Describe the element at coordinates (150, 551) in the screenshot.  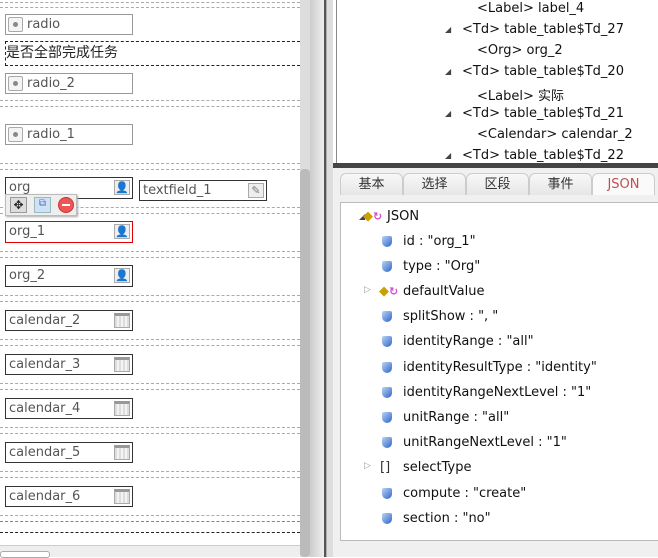
I see `horizontal-scrollbar` at that location.